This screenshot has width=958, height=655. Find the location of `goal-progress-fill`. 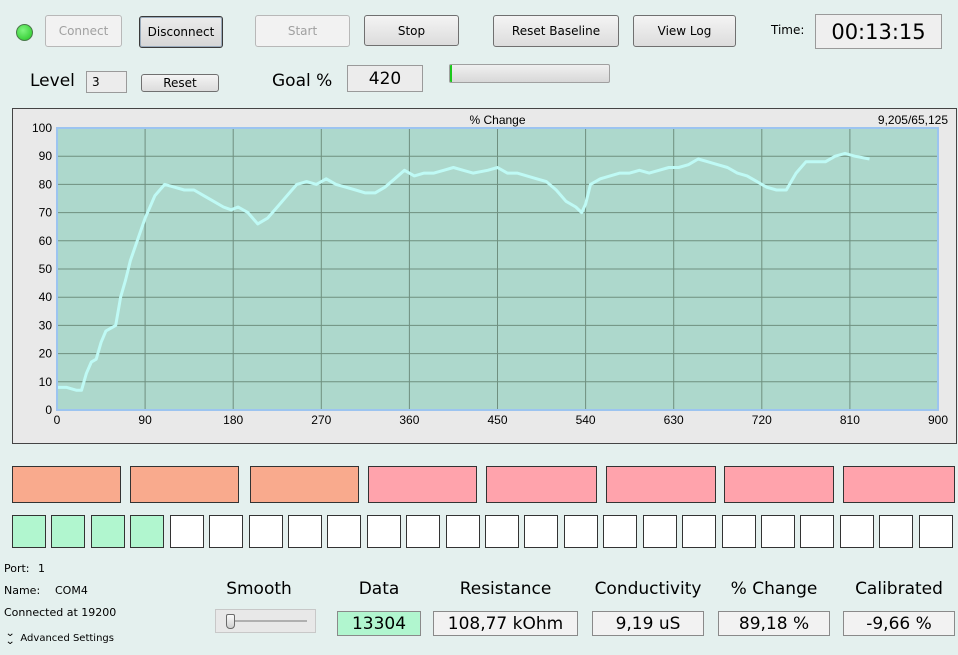

goal-progress-fill is located at coordinates (451, 73).